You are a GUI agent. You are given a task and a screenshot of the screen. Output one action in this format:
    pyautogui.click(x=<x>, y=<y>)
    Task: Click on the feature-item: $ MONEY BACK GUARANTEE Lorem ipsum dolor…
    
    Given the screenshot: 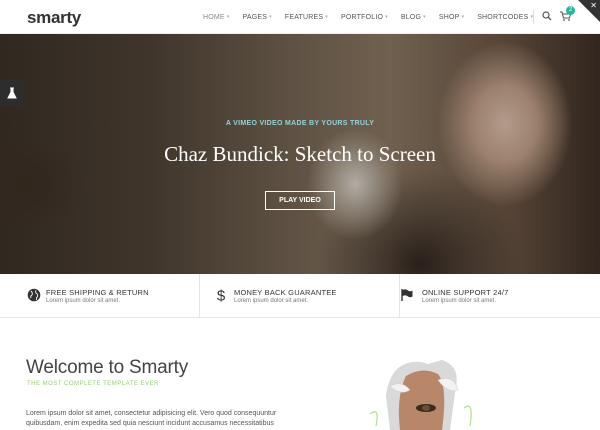 What is the action you would take?
    pyautogui.click(x=300, y=296)
    